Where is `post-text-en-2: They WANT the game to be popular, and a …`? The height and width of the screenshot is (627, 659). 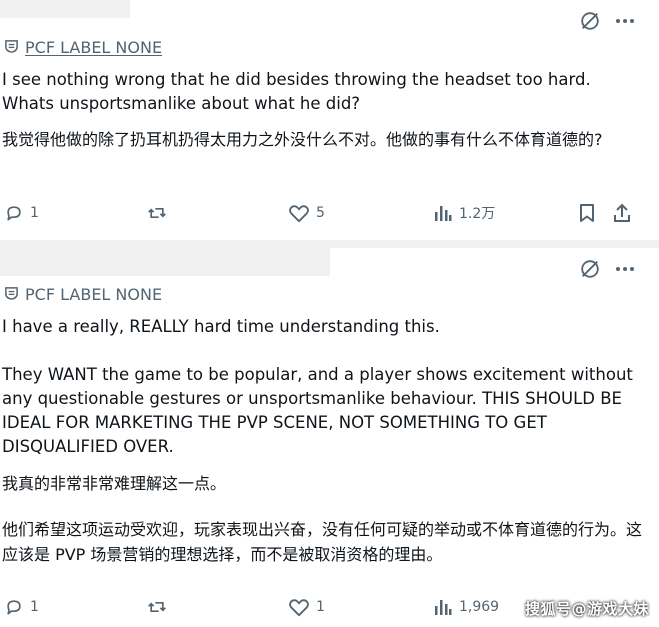 post-text-en-2: They WANT the game to be popular, and a … is located at coordinates (320, 410).